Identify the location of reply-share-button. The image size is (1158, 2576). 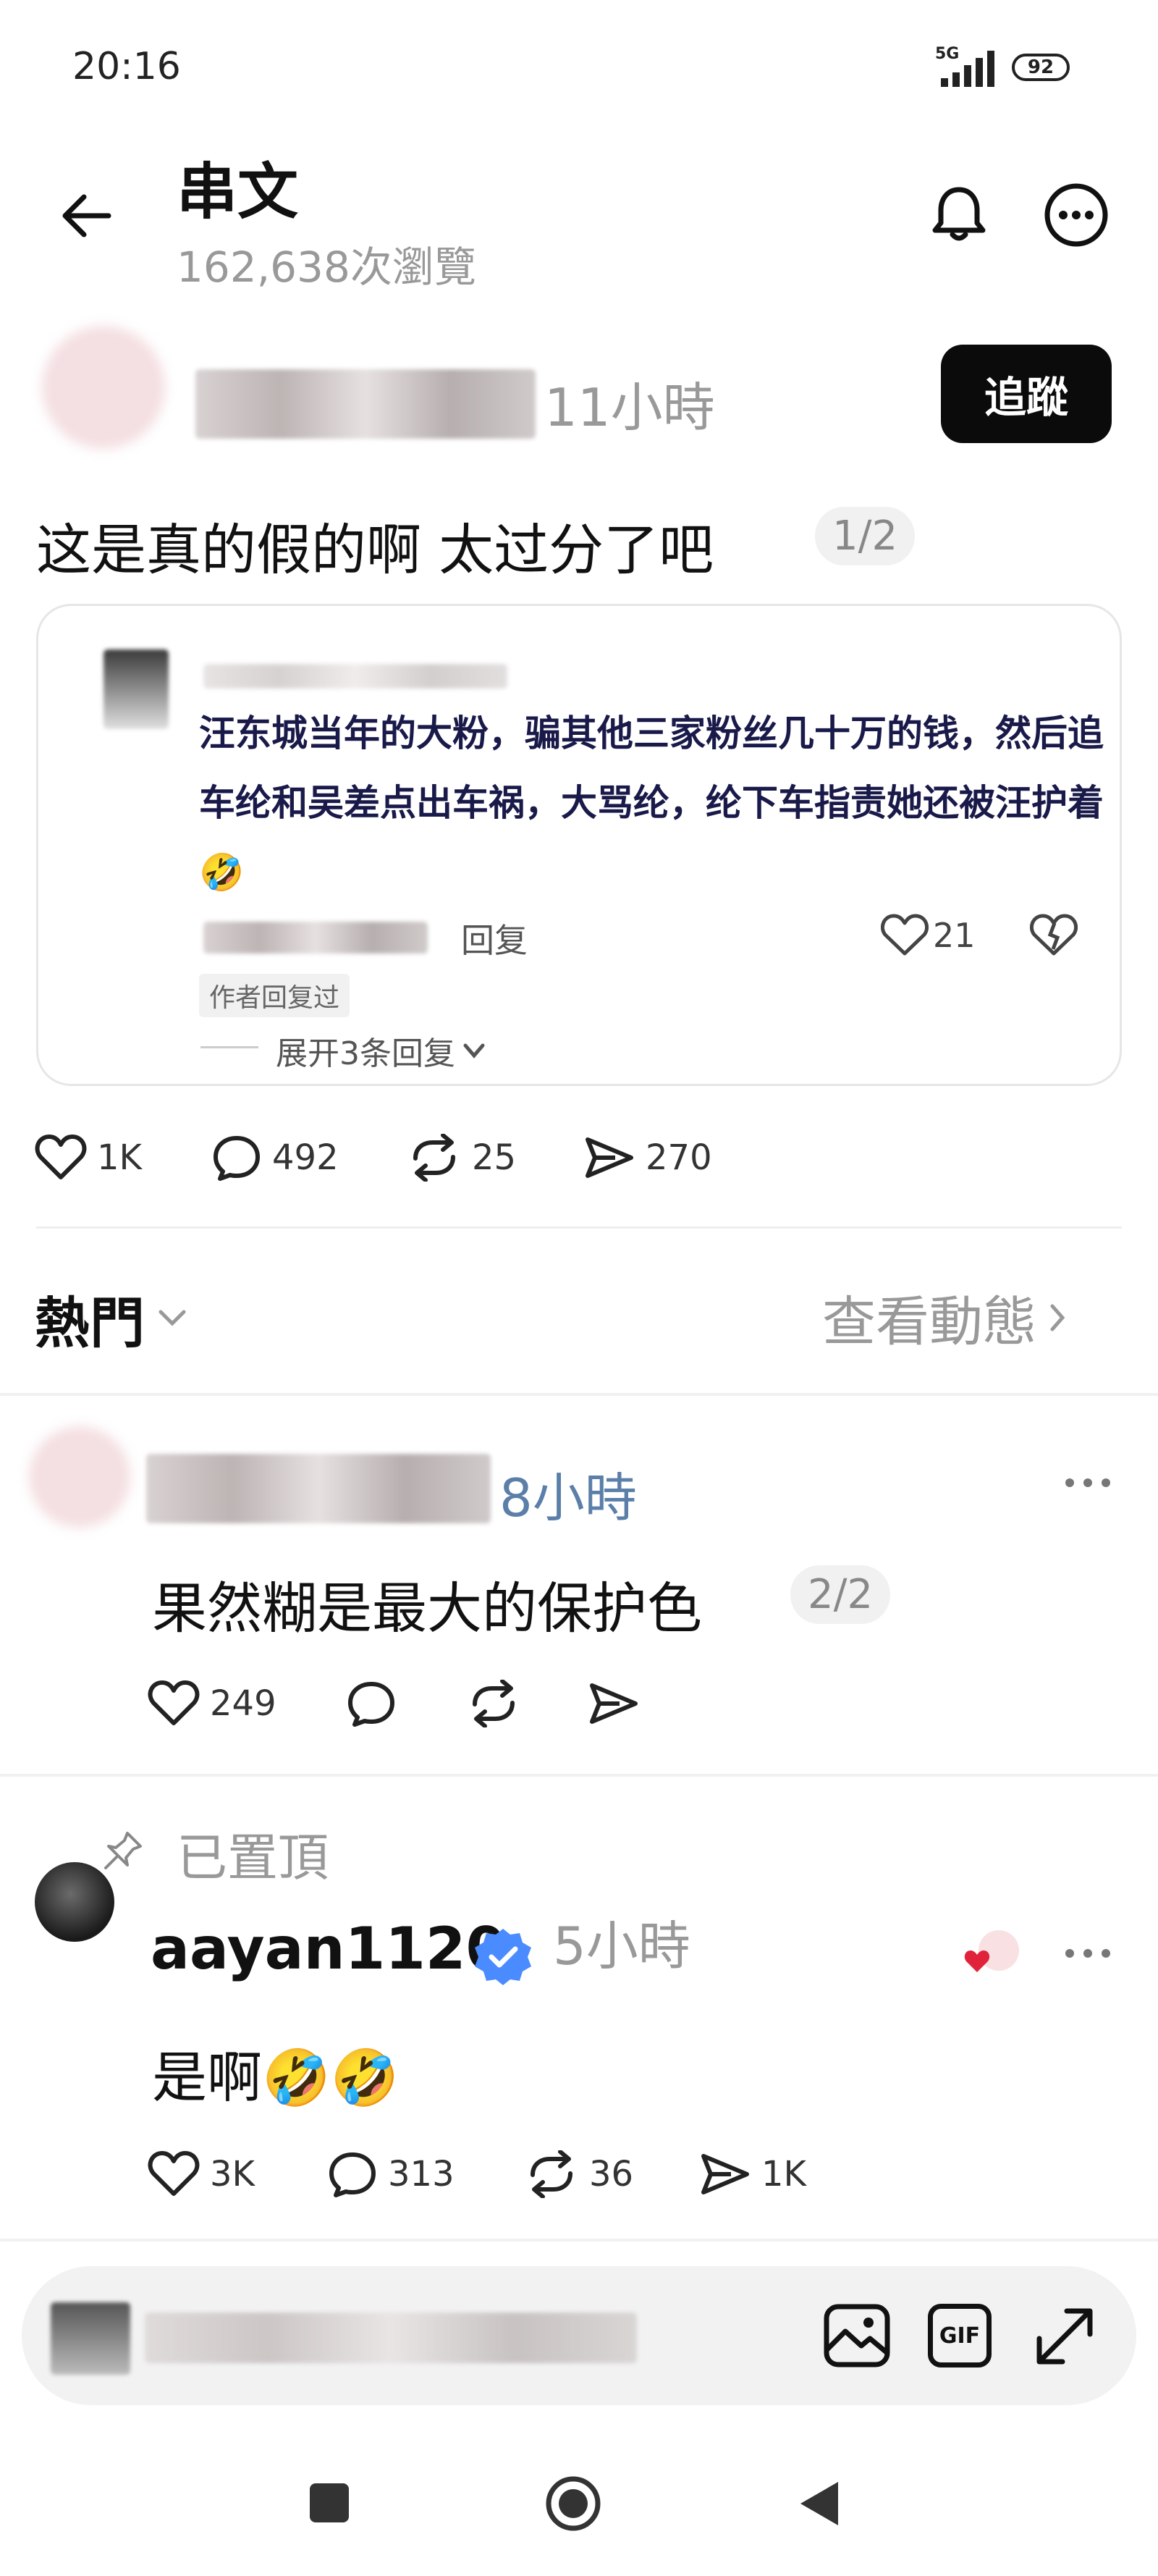
(614, 1703).